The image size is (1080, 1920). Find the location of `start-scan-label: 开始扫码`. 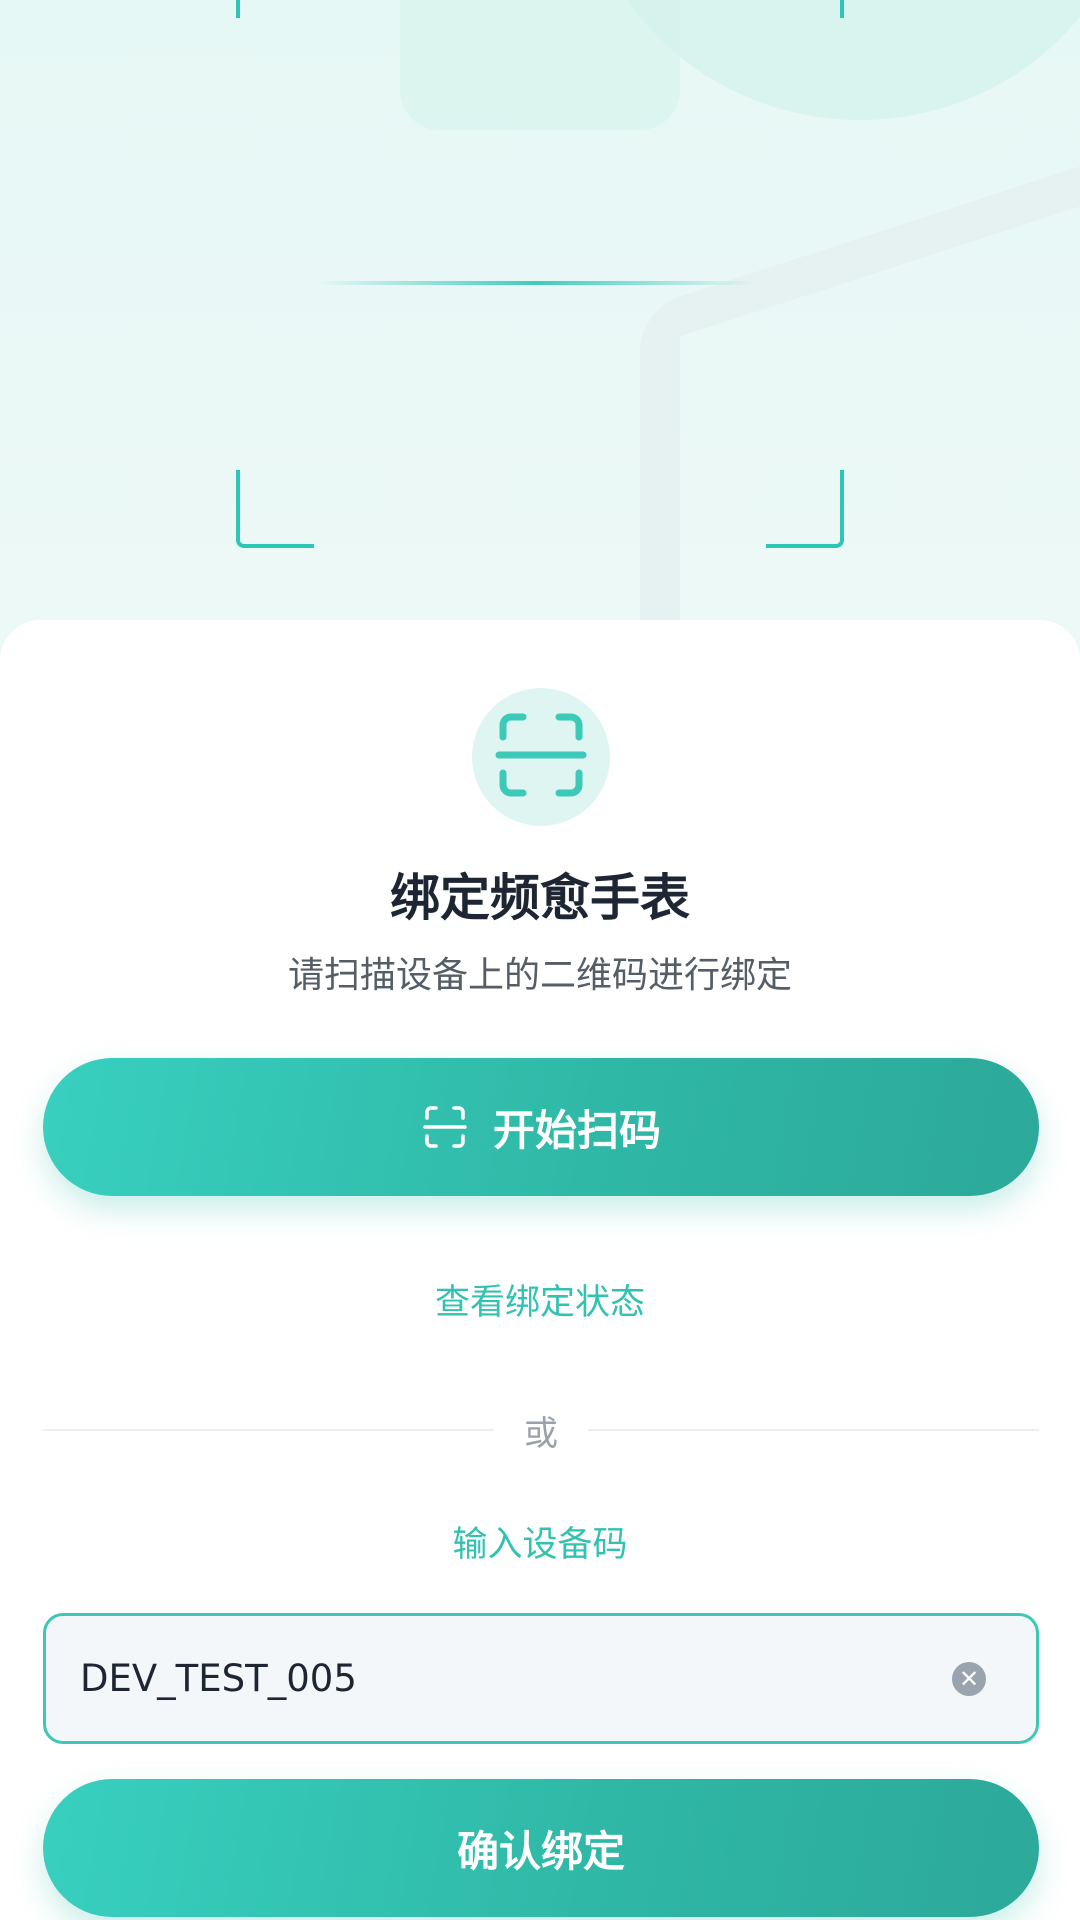

start-scan-label: 开始扫码 is located at coordinates (576, 1130).